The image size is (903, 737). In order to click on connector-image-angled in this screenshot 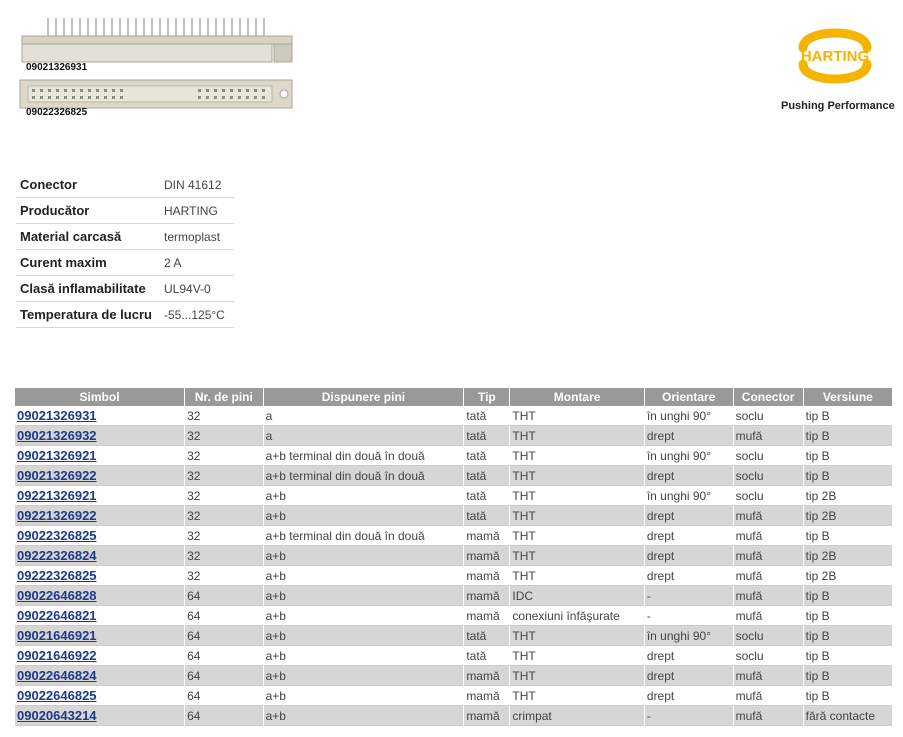, I will do `click(157, 40)`.